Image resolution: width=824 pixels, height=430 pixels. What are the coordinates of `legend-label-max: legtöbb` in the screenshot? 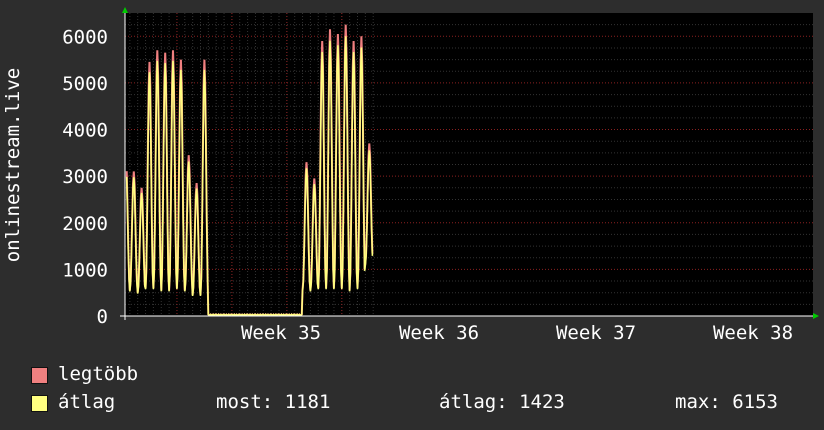 It's located at (98, 374).